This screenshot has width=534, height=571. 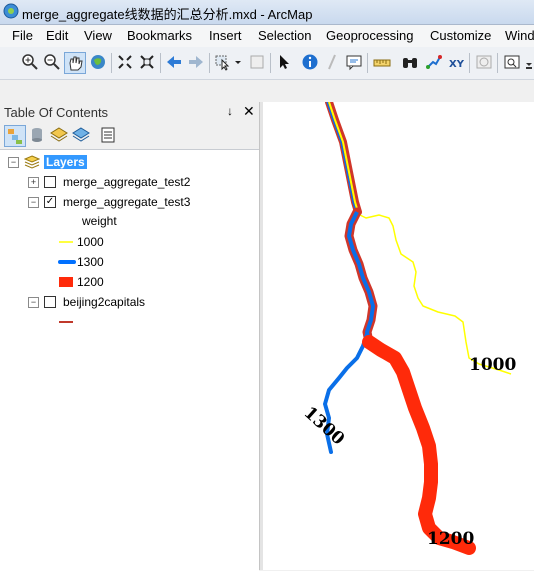 I want to click on map-label-1200: 1200, so click(x=450, y=539).